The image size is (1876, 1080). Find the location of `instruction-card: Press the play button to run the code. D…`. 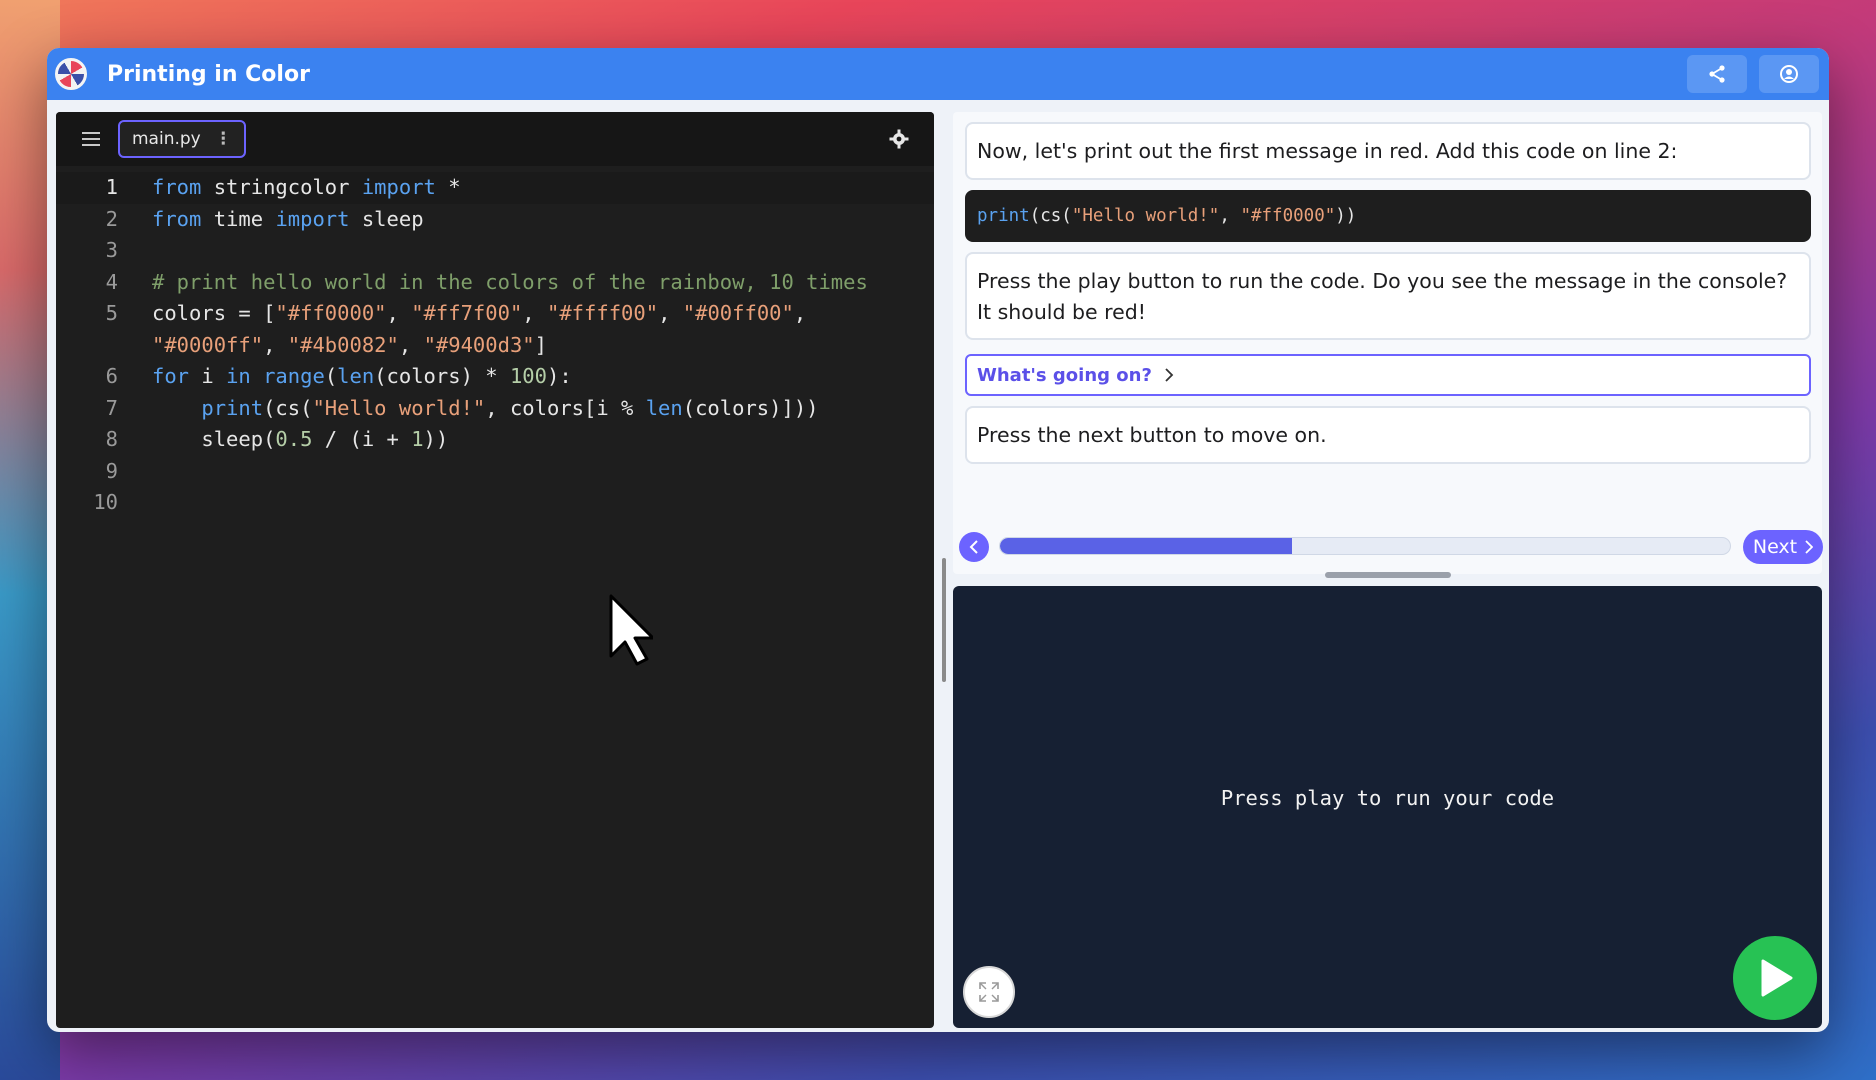

instruction-card: Press the play button to run the code. D… is located at coordinates (1388, 296).